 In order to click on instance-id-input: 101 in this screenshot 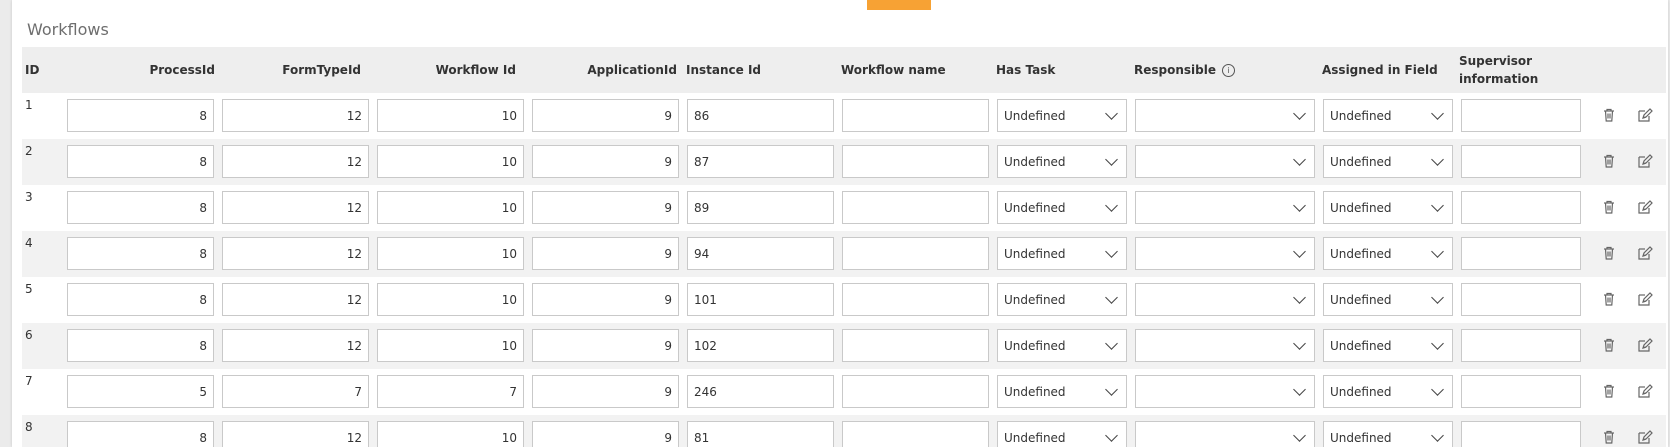, I will do `click(760, 299)`.